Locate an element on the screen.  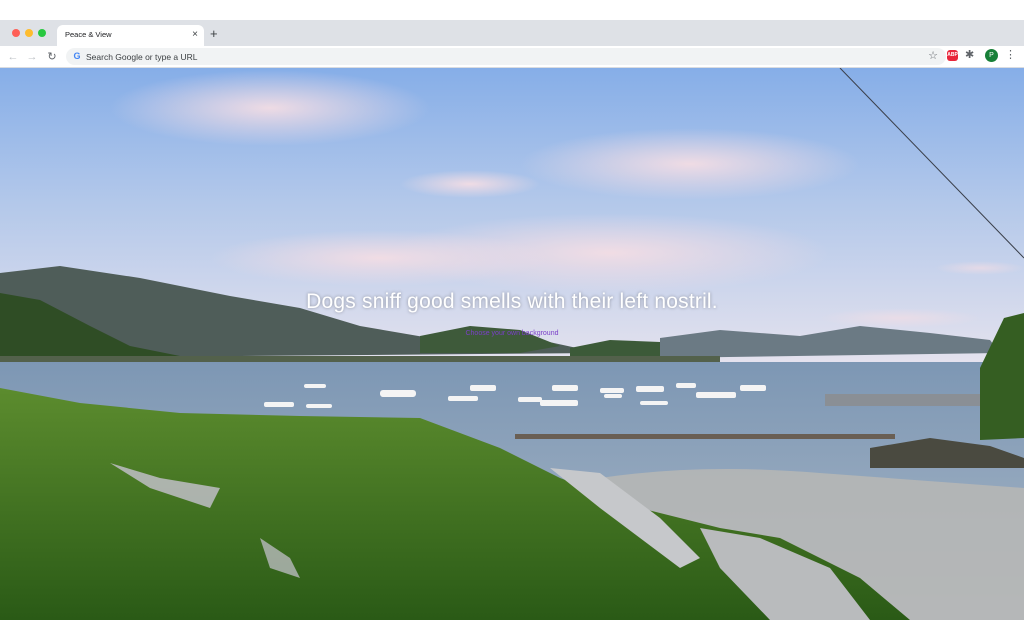
puzzle-icon: ✱ is located at coordinates (969, 55).